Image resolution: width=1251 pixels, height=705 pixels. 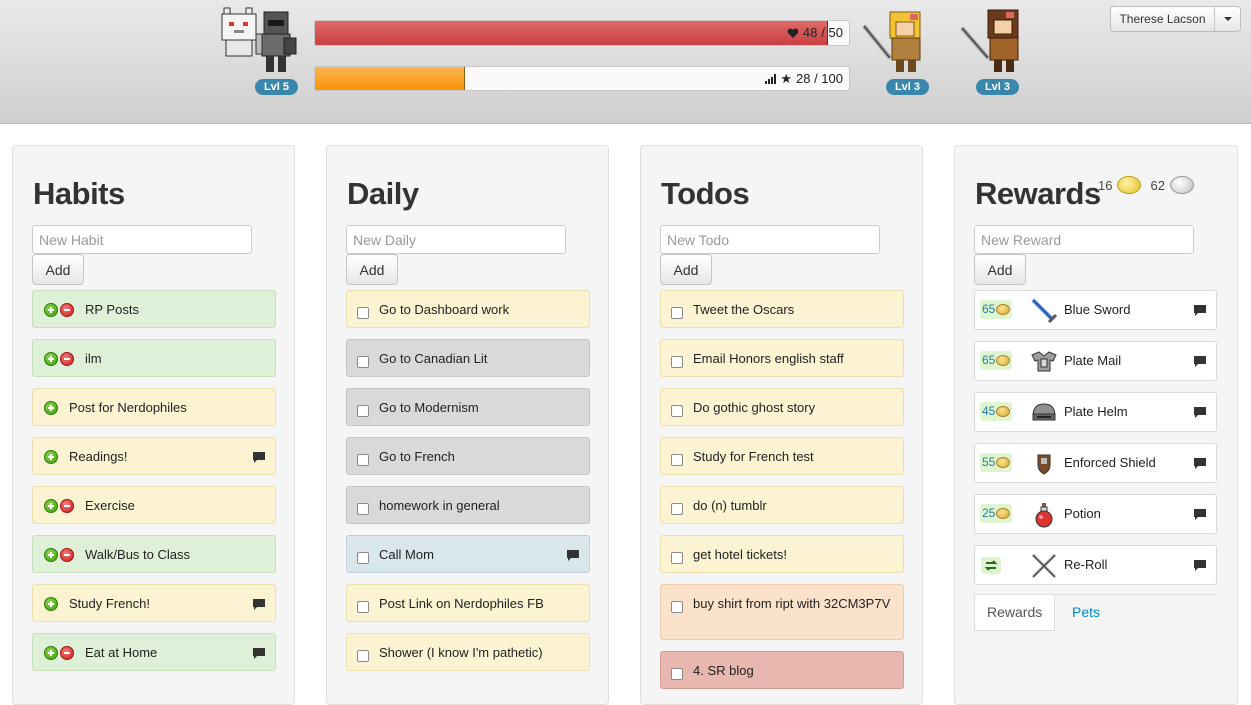 I want to click on new-habit-input, so click(x=142, y=239).